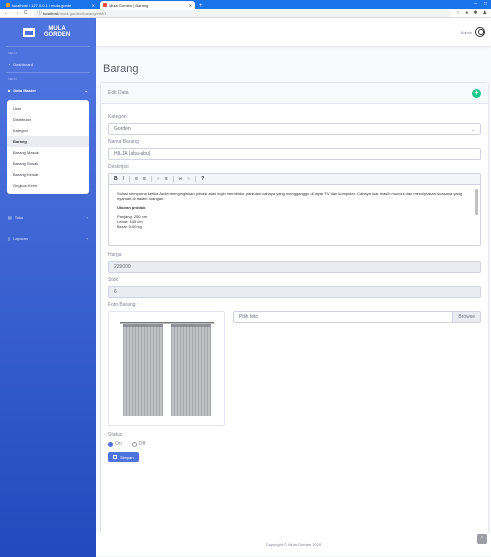 This screenshot has width=491, height=557. I want to click on file-placeholder: Pilih foto, so click(249, 317).